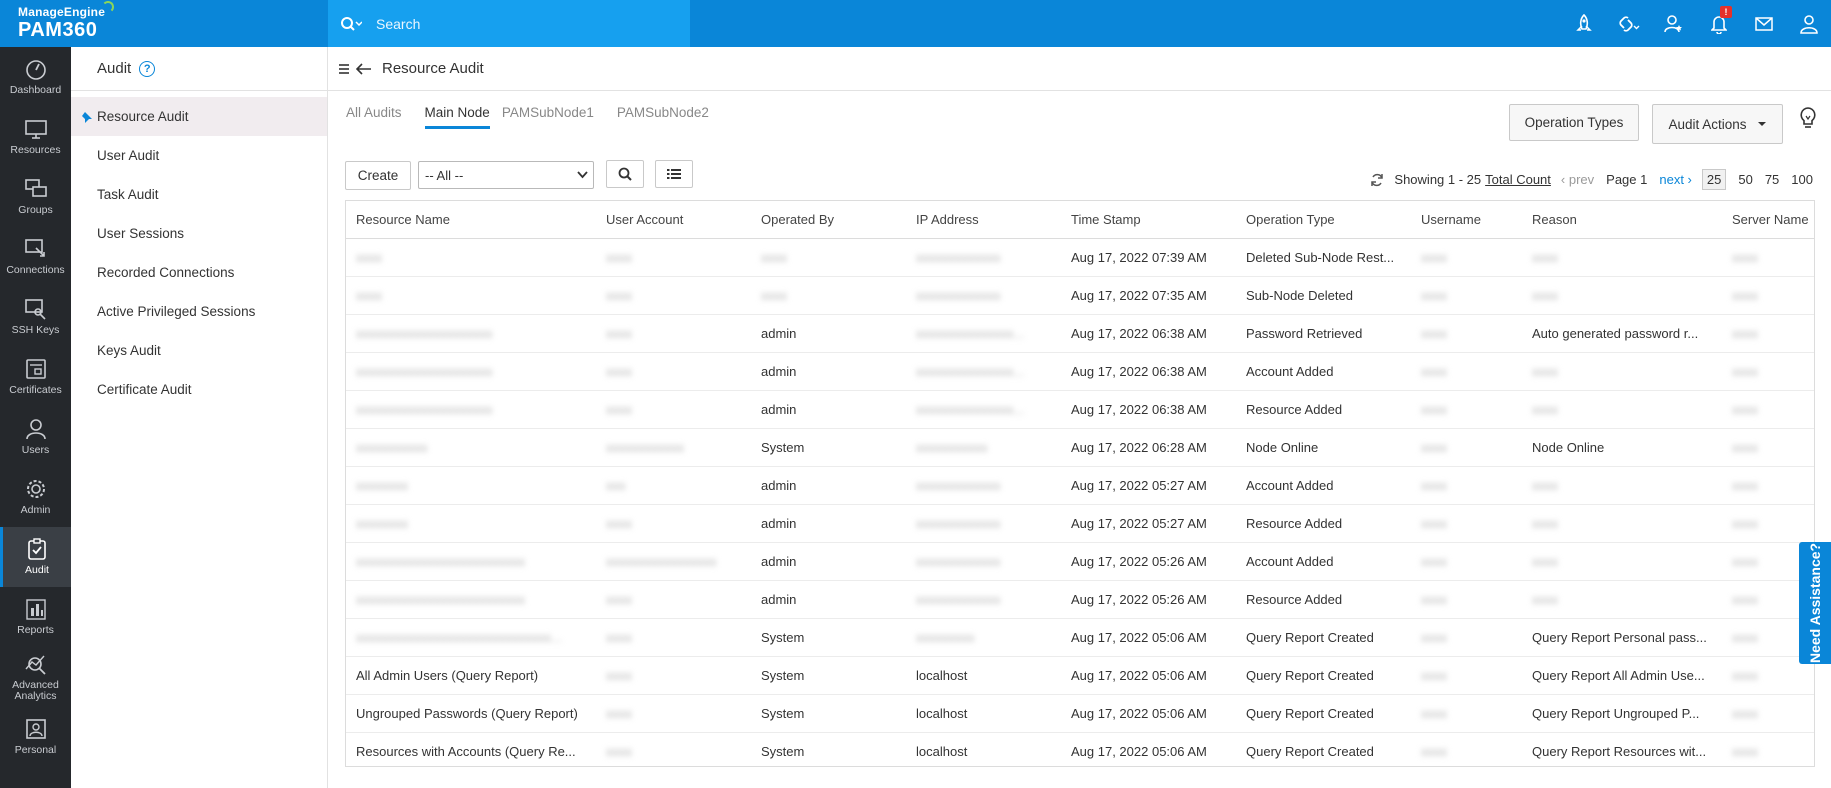 The image size is (1831, 788). What do you see at coordinates (199, 194) in the screenshot?
I see `submenu-item-task-audit: Task Audit` at bounding box center [199, 194].